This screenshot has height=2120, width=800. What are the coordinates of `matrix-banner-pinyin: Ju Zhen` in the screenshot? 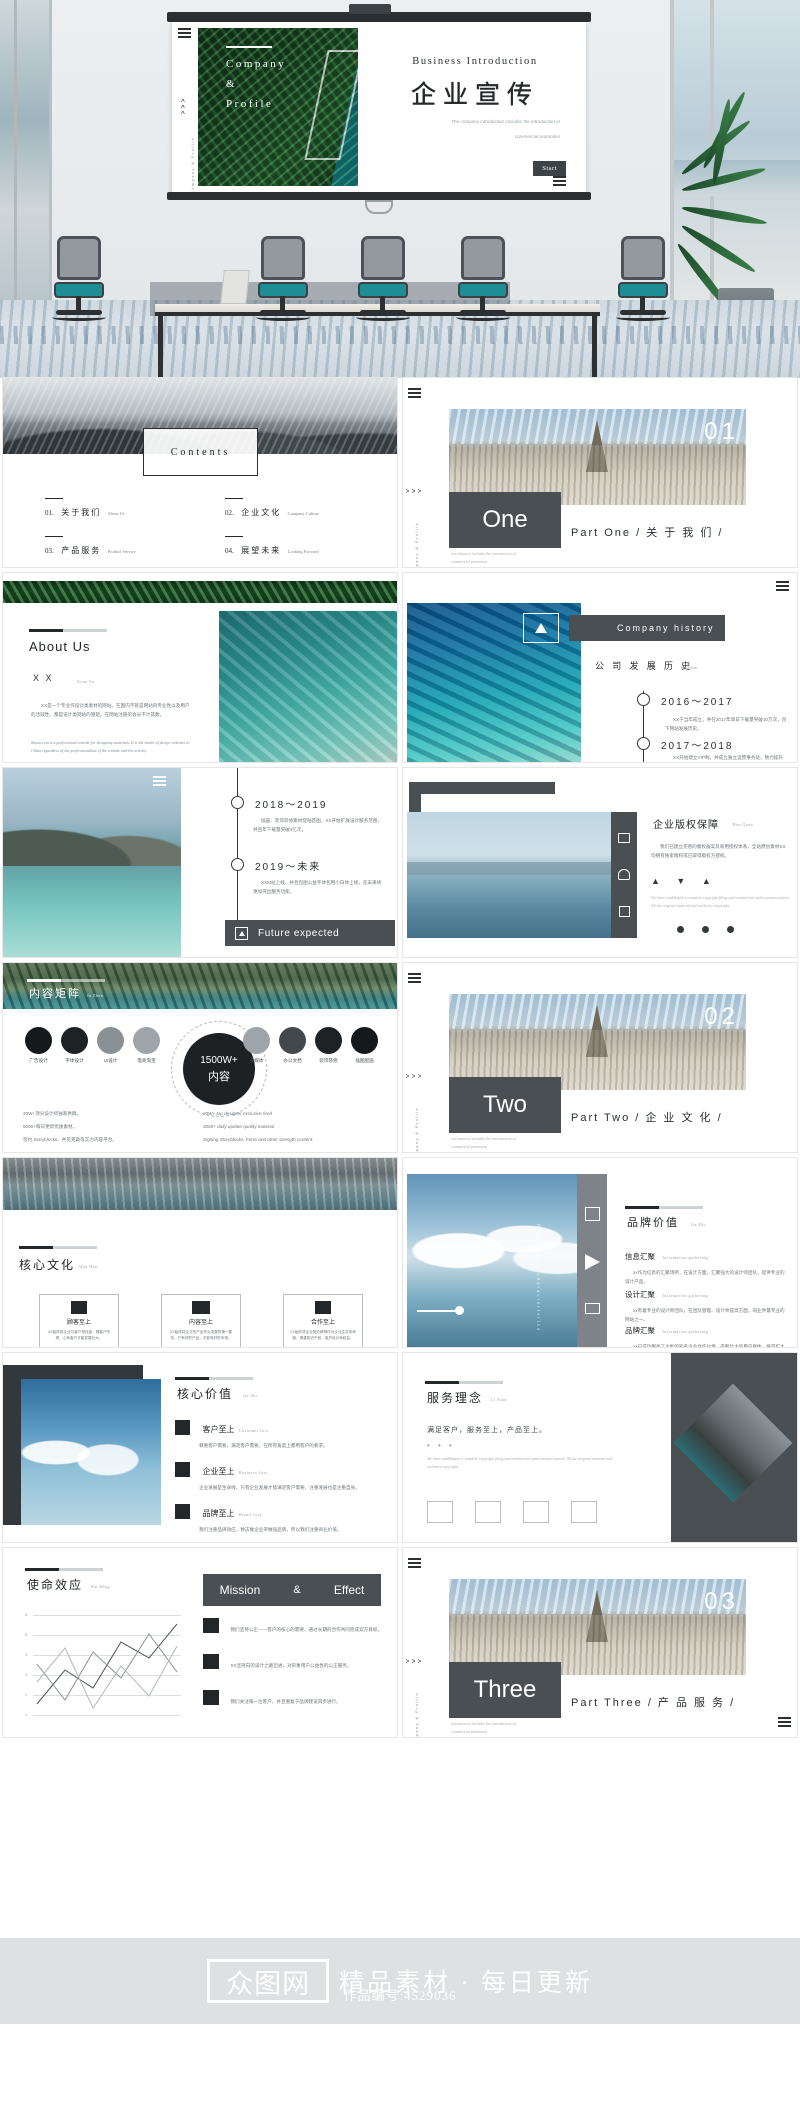 It's located at (95, 995).